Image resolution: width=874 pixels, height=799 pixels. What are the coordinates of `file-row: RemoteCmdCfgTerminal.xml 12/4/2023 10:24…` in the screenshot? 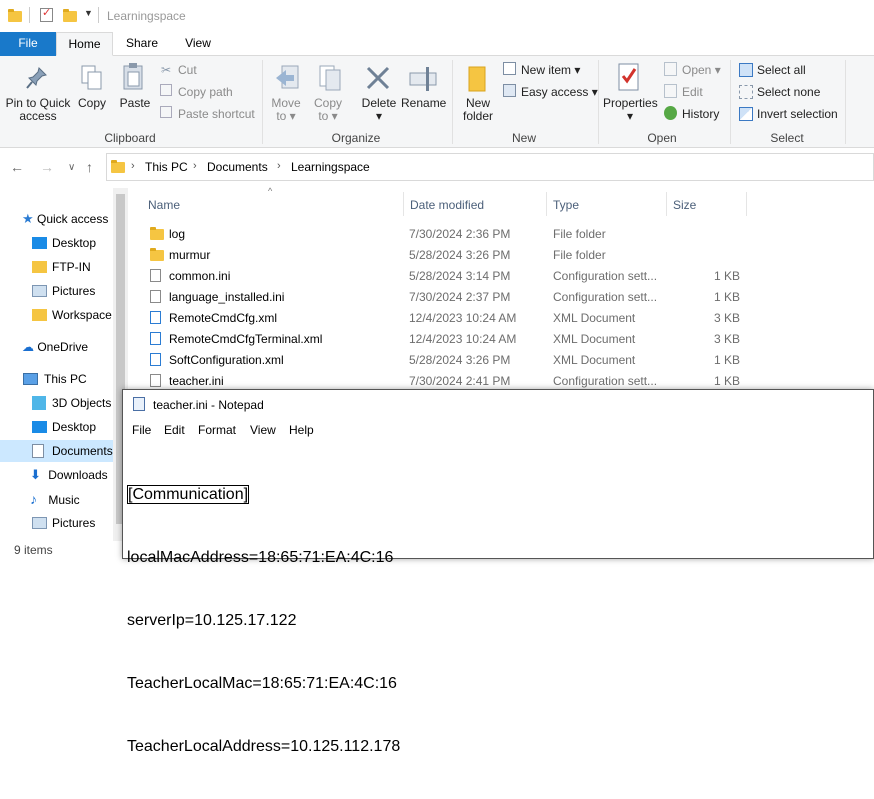 It's located at (445, 338).